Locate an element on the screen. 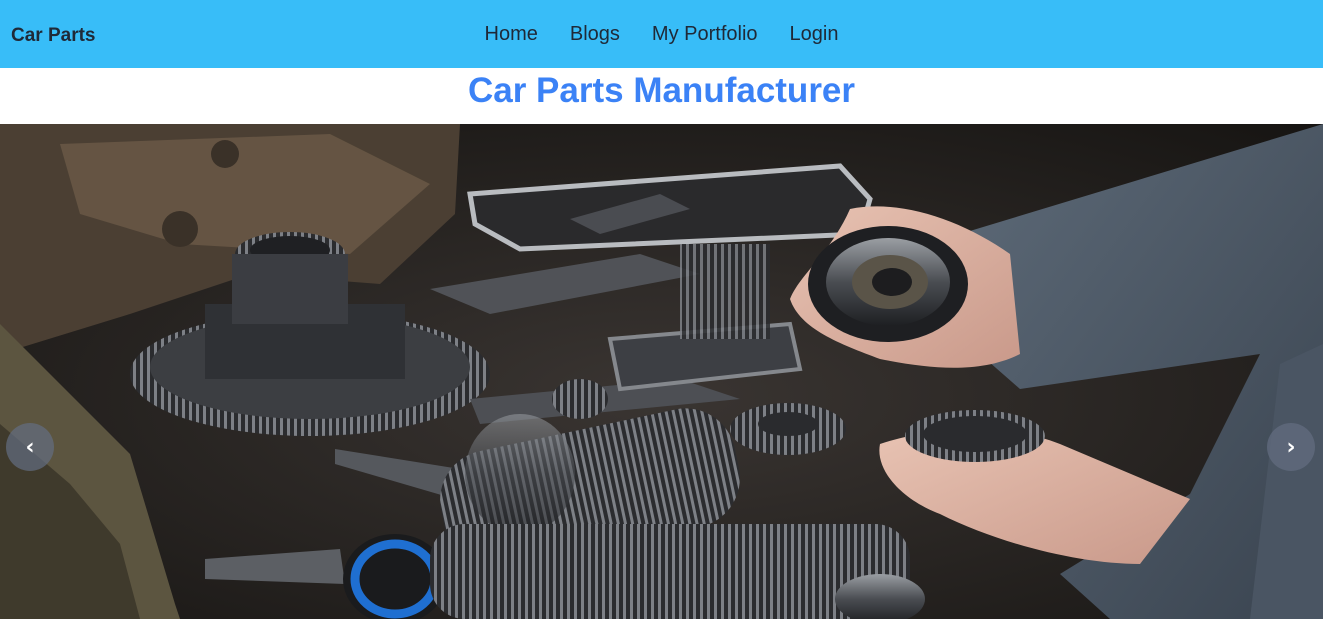  nav-menu: Home Blogs My Portfolio Login is located at coordinates (661, 34).